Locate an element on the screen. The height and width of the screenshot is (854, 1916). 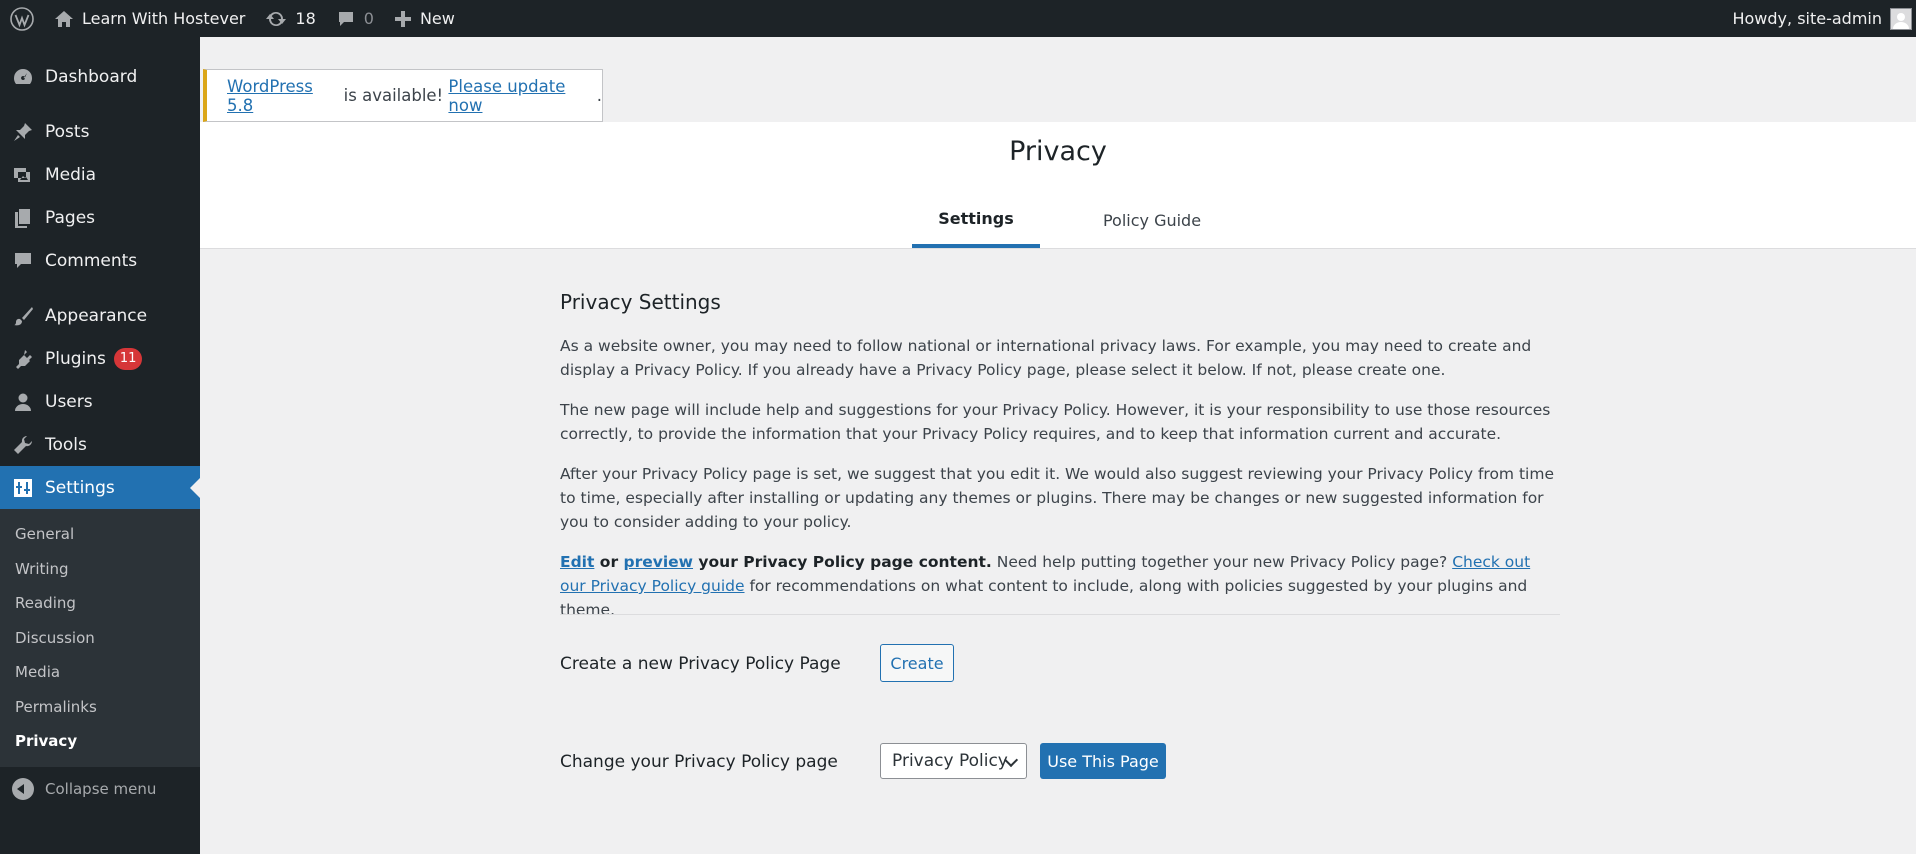
sidebar-item-label: Settings is located at coordinates (80, 487).